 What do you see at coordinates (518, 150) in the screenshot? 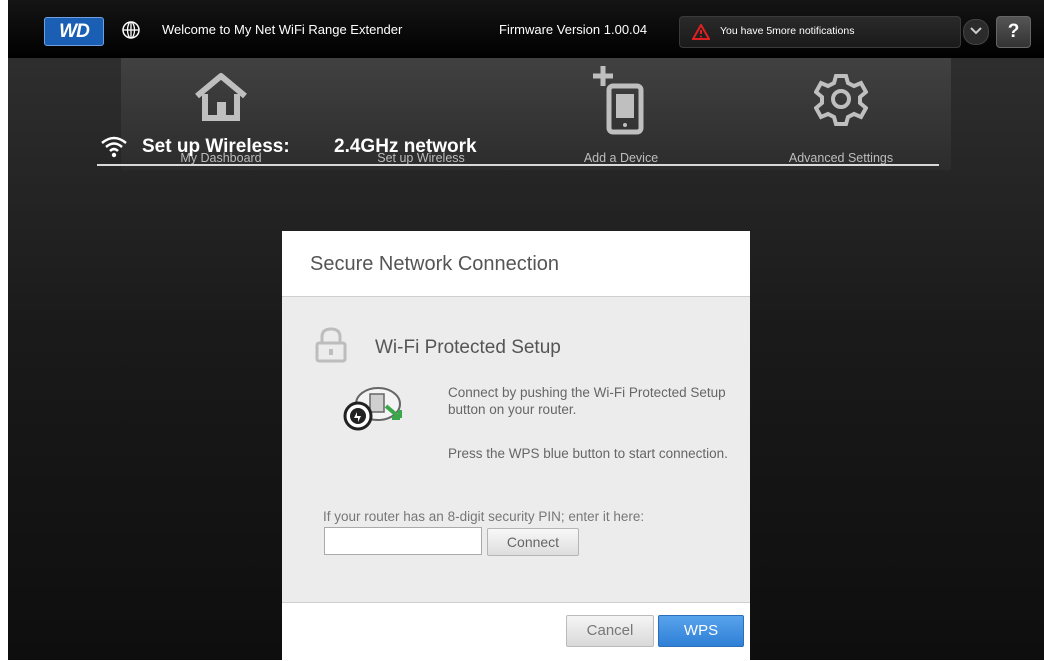
I see `section-header: Set up Wireless: 2.4GHz network` at bounding box center [518, 150].